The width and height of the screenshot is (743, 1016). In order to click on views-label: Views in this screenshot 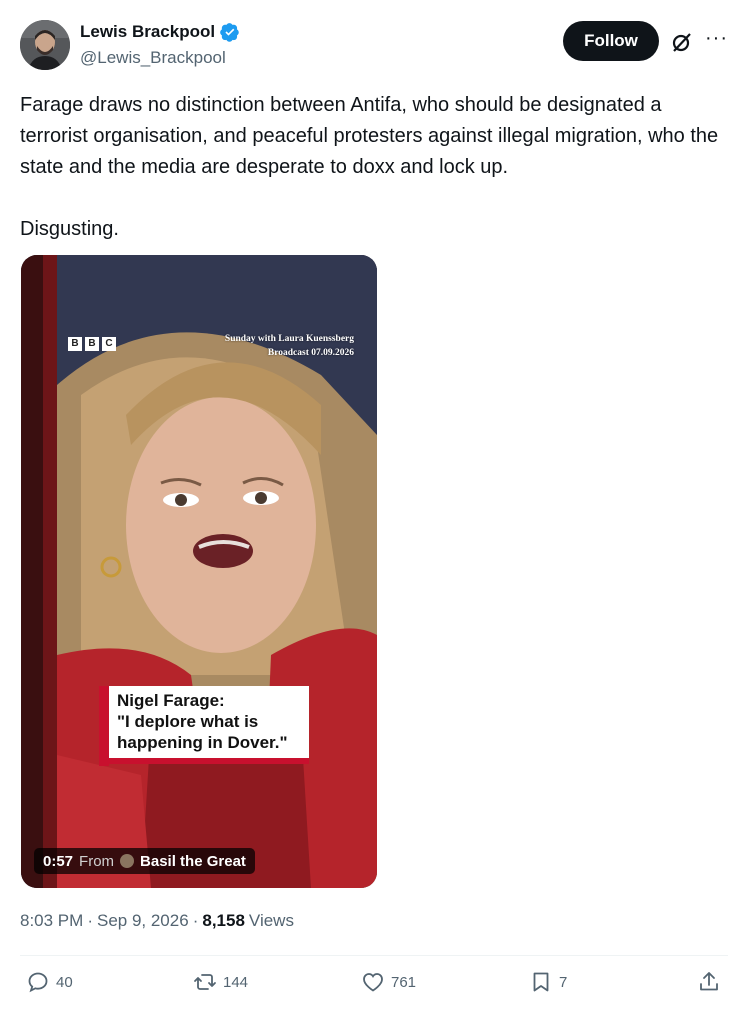, I will do `click(271, 920)`.